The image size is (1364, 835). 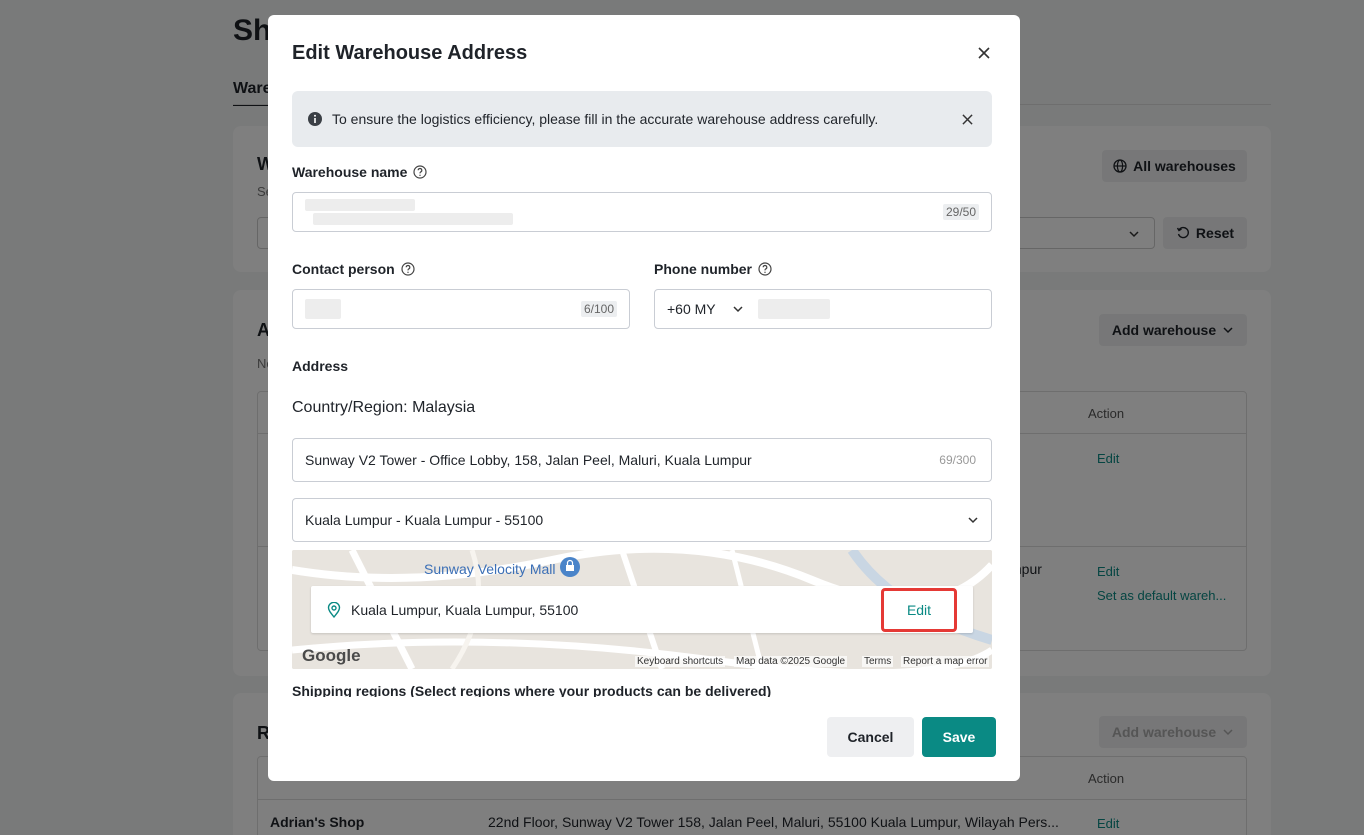 What do you see at coordinates (945, 661) in the screenshot?
I see `report-map-error-link: Report a map error` at bounding box center [945, 661].